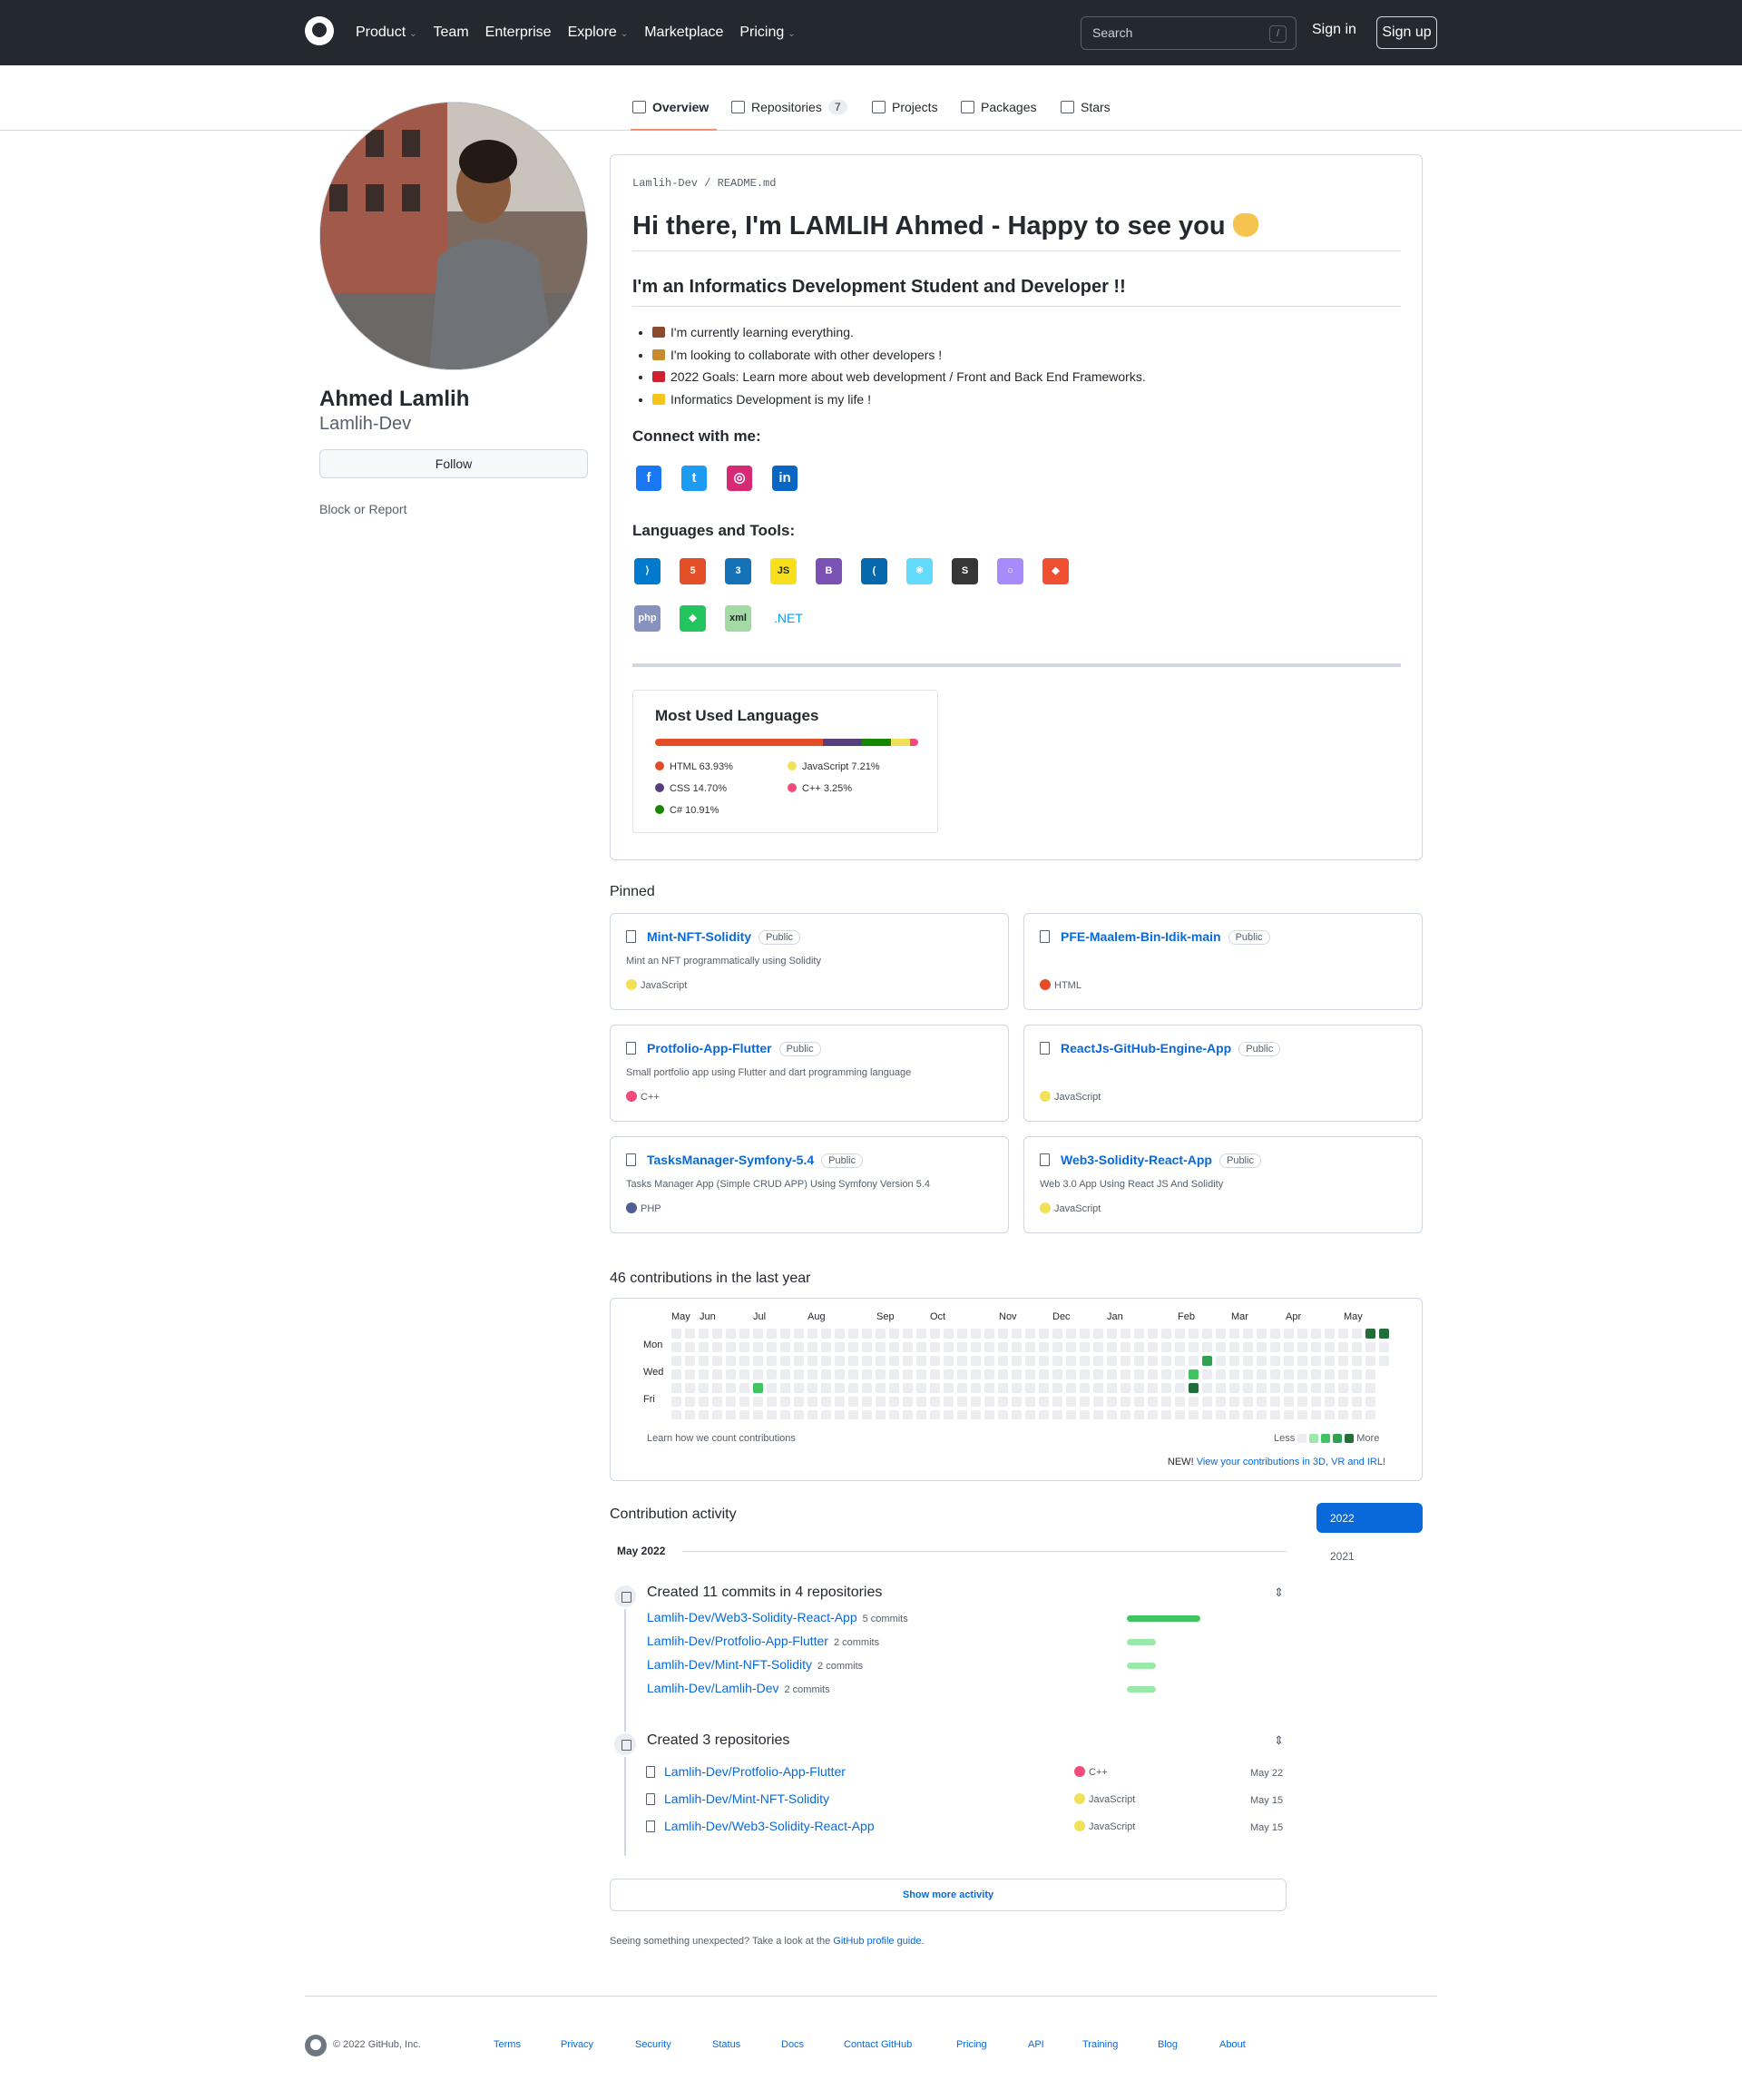  Describe the element at coordinates (577, 2044) in the screenshot. I see `footer-link-privacy: Privacy` at that location.